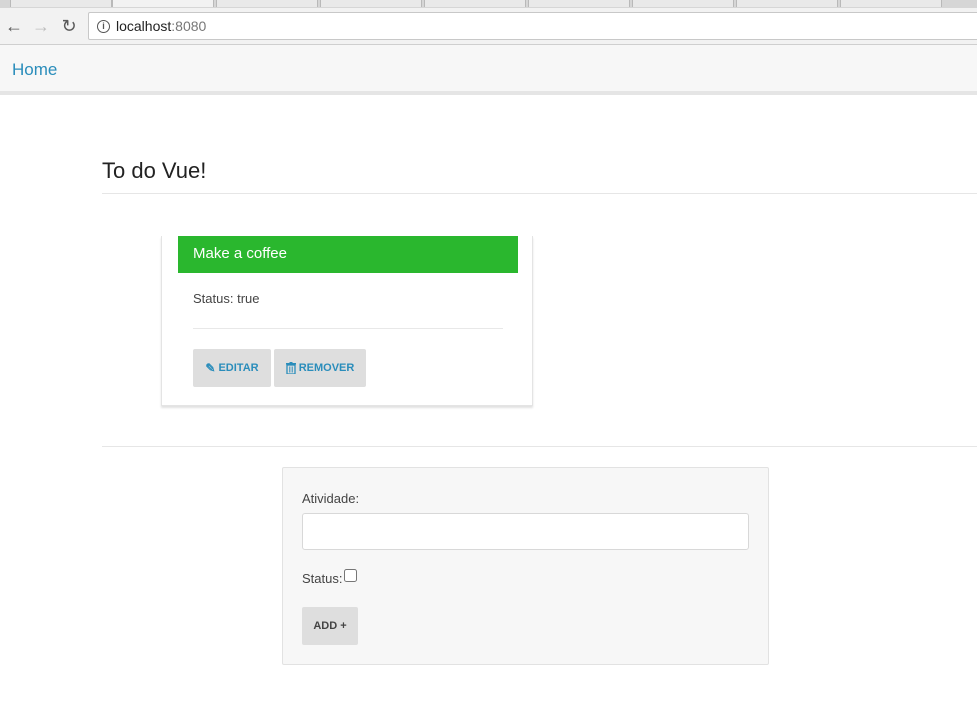 This screenshot has height=723, width=977. Describe the element at coordinates (14, 26) in the screenshot. I see `back-arrow-icon: ←` at that location.